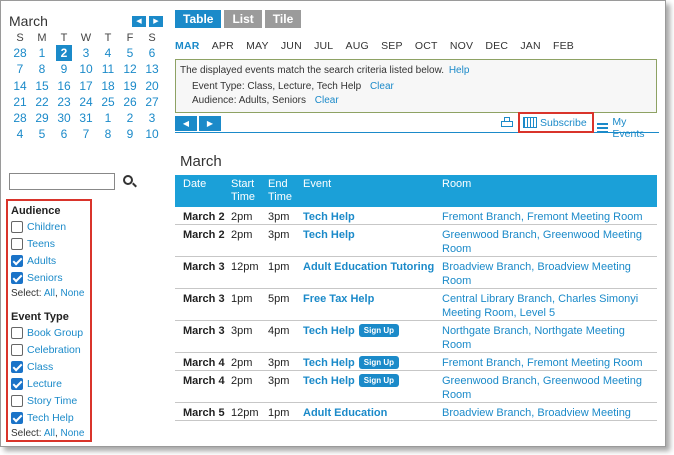 The width and height of the screenshot is (674, 455). I want to click on calendar-day-today: 2, so click(64, 53).